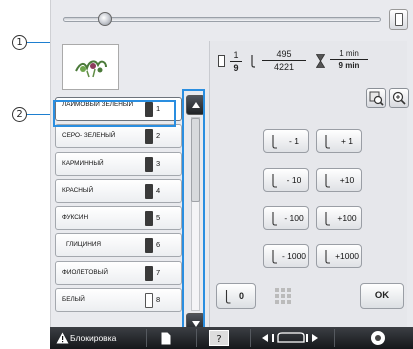 This screenshot has width=413, height=349. Describe the element at coordinates (118, 245) in the screenshot. I see `list-item: ГЛИЦИНИЯ 6` at that location.